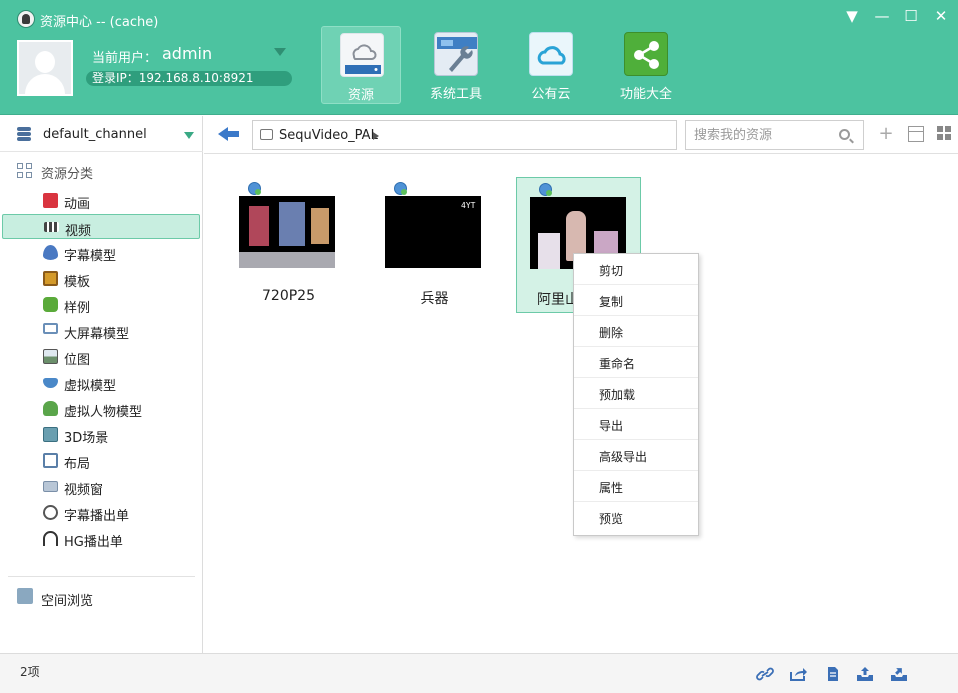 The height and width of the screenshot is (693, 958). What do you see at coordinates (45, 62) in the screenshot?
I see `avatar-head` at bounding box center [45, 62].